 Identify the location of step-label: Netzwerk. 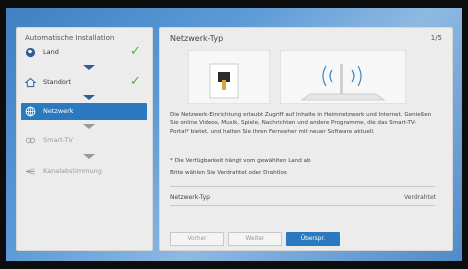
(58, 111).